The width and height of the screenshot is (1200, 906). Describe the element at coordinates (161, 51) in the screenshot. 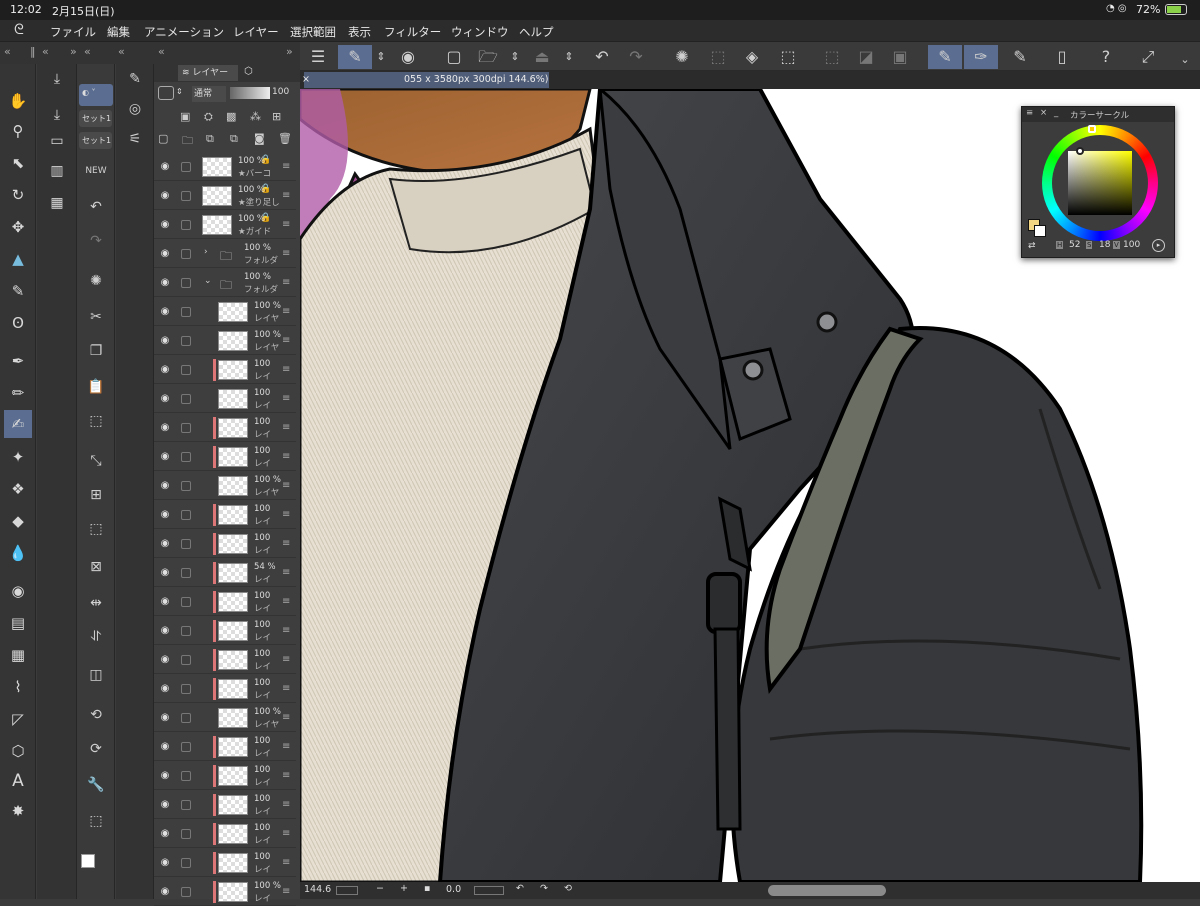

I see `collapse-left-icon-5: «` at that location.